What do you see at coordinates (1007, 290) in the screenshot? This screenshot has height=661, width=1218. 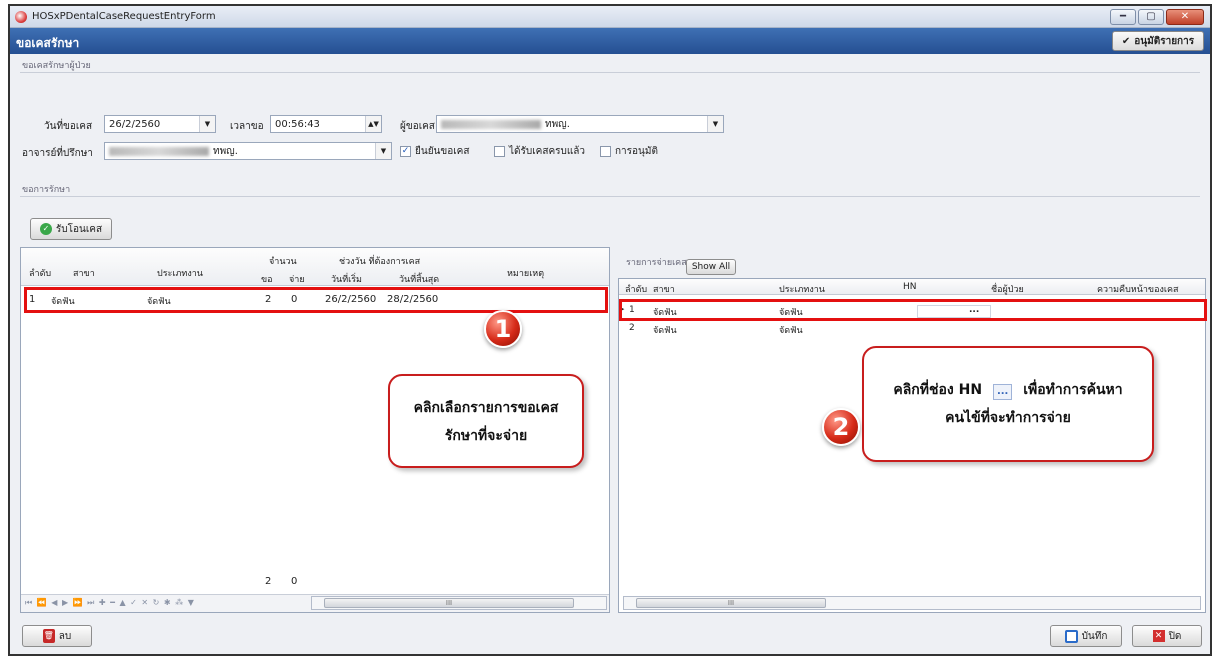 I see `col-patient: ชื่อผู้ป่วย` at bounding box center [1007, 290].